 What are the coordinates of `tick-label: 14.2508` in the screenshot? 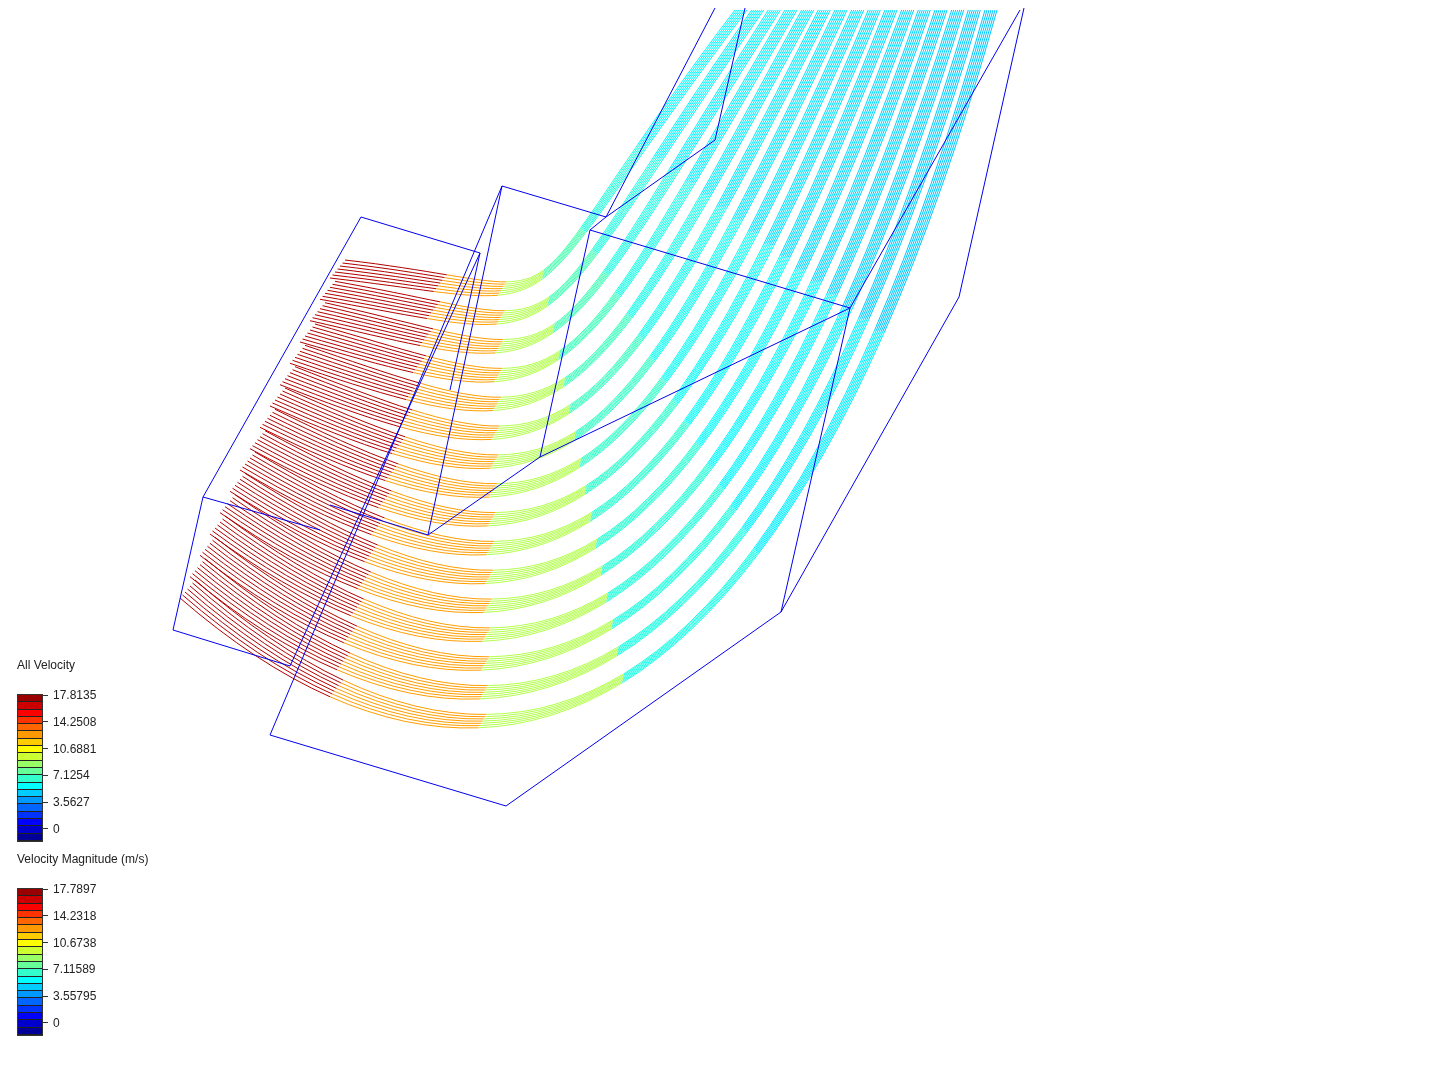 It's located at (75, 721).